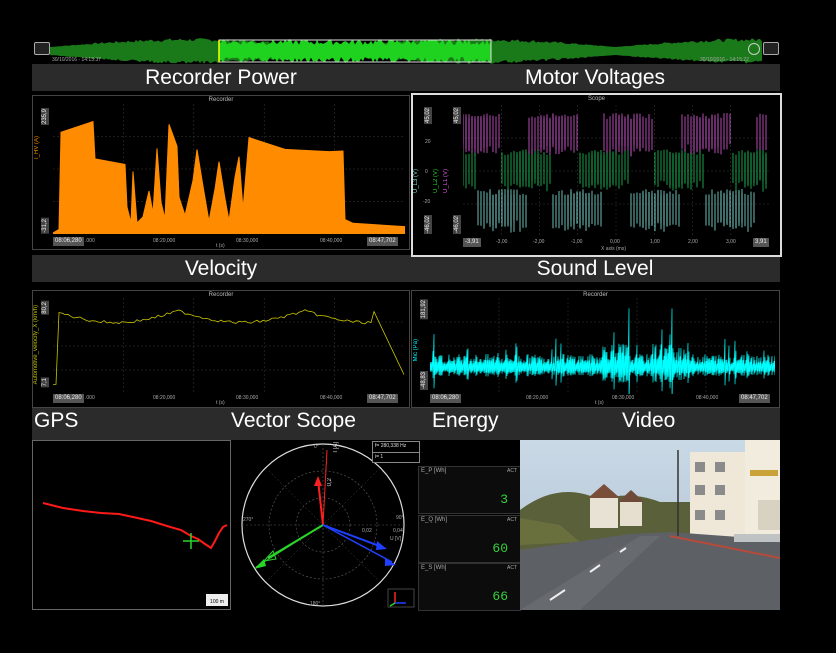 This screenshot has height=653, width=836. Describe the element at coordinates (616, 171) in the screenshot. I see `scope-plot` at that location.